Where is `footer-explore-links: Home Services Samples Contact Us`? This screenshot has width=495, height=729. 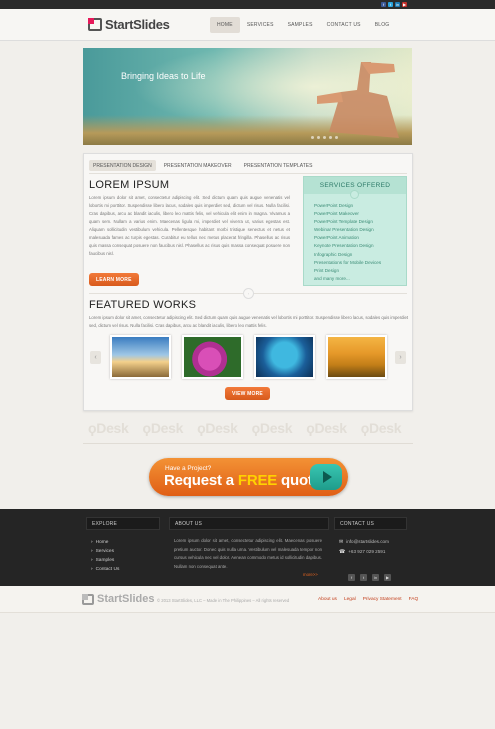 footer-explore-links: Home Services Samples Contact Us is located at coordinates (105, 556).